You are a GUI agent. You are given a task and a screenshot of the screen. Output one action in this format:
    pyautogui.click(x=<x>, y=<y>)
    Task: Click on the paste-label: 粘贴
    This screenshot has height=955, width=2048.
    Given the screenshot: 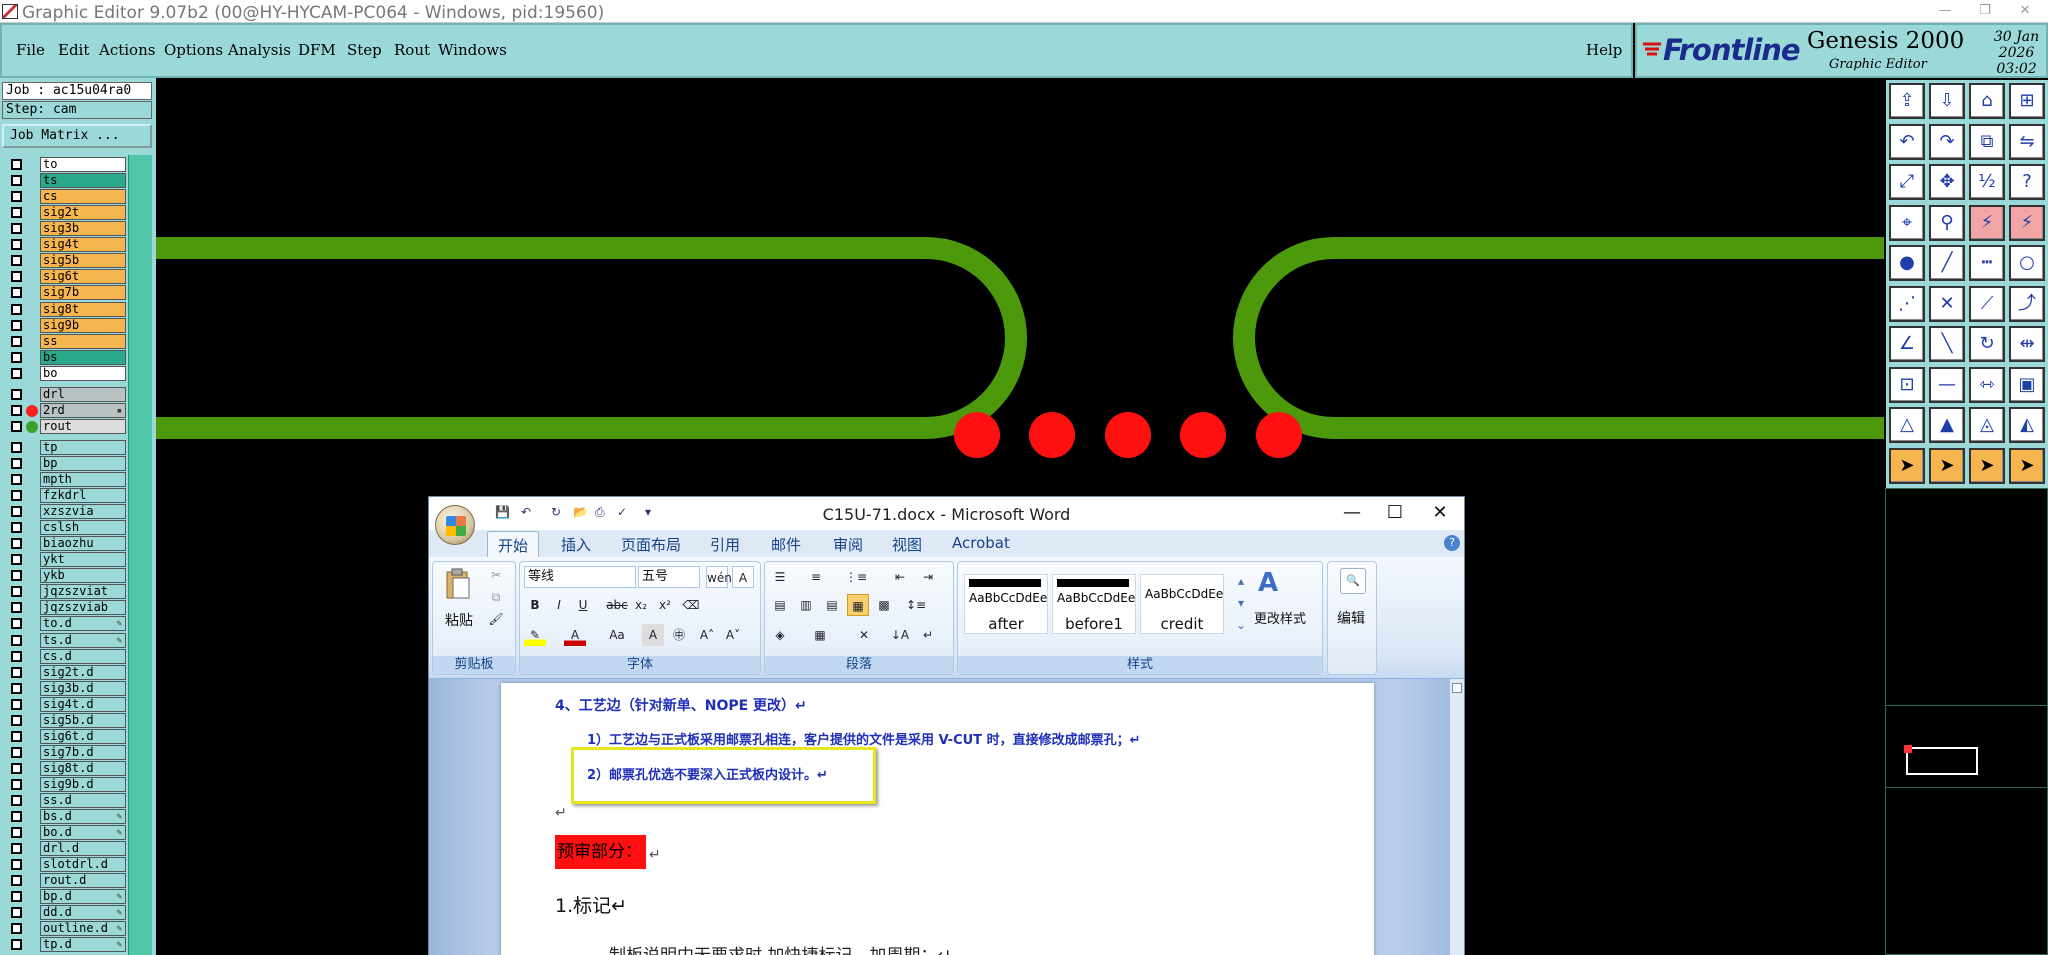 What is the action you would take?
    pyautogui.click(x=459, y=620)
    